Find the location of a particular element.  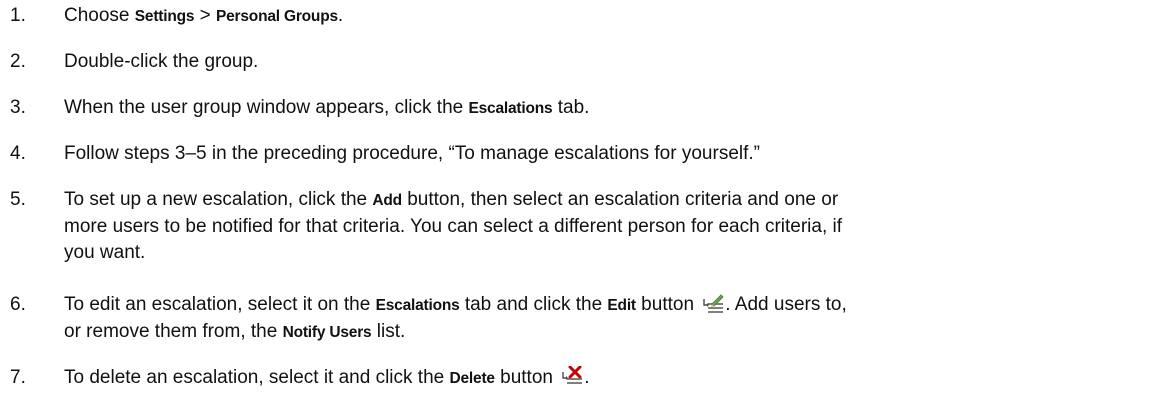

step-number: 6. is located at coordinates (18, 304).